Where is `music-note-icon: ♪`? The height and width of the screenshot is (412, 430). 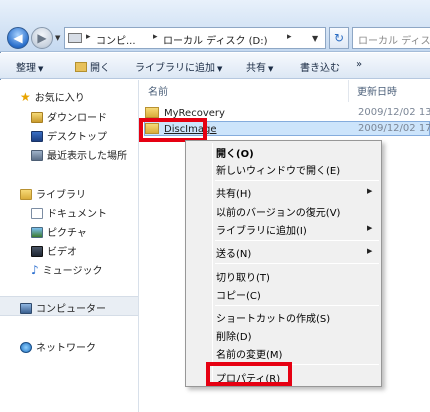 music-note-icon: ♪ is located at coordinates (35, 270).